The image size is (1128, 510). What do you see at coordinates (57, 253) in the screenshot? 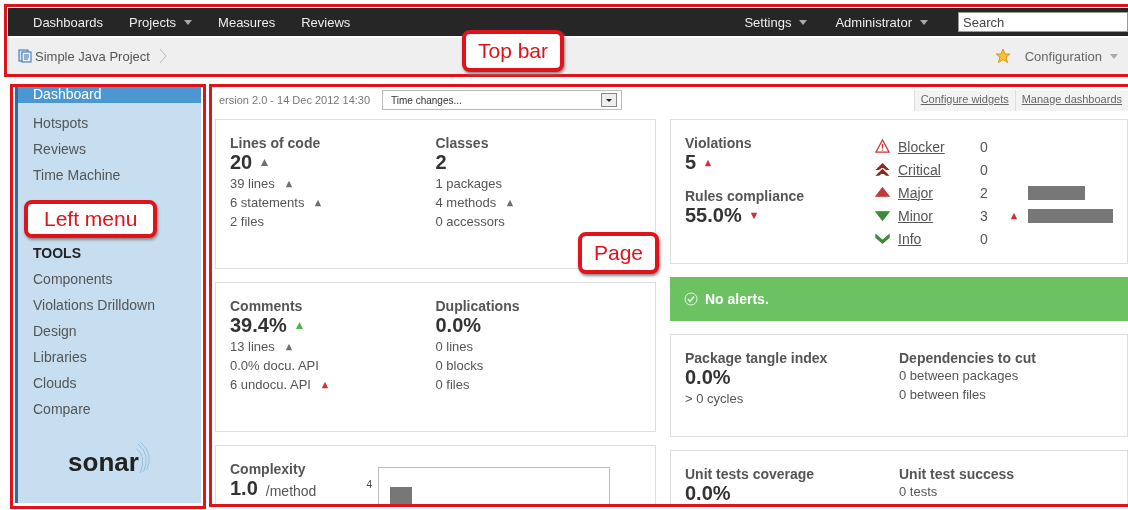
I see `menu-section-heading: TOOLS` at bounding box center [57, 253].